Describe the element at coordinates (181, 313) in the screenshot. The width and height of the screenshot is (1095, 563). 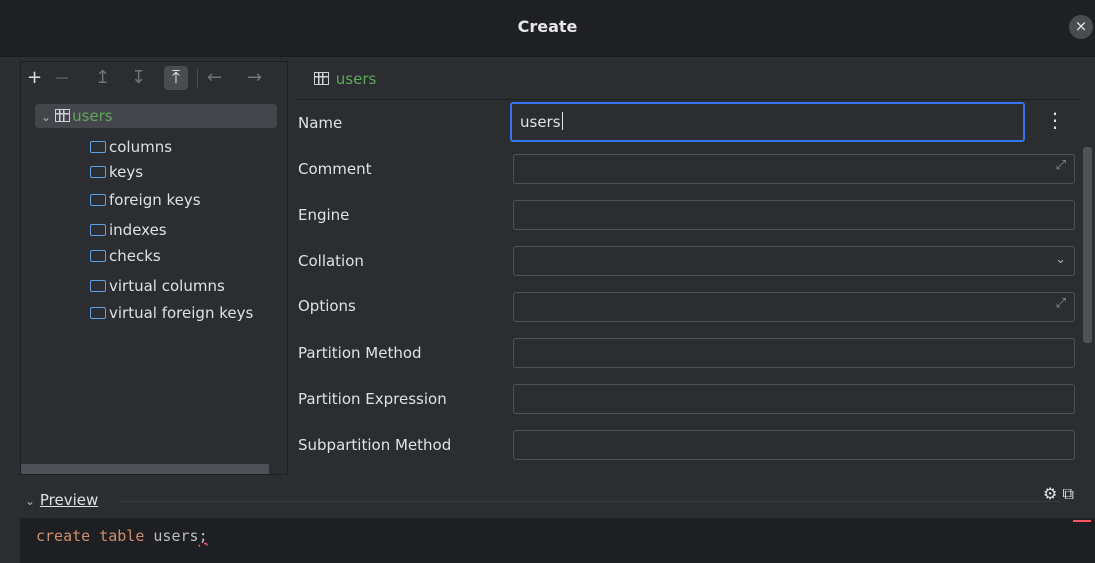
I see `tree-item-label: virtual foreign keys` at that location.